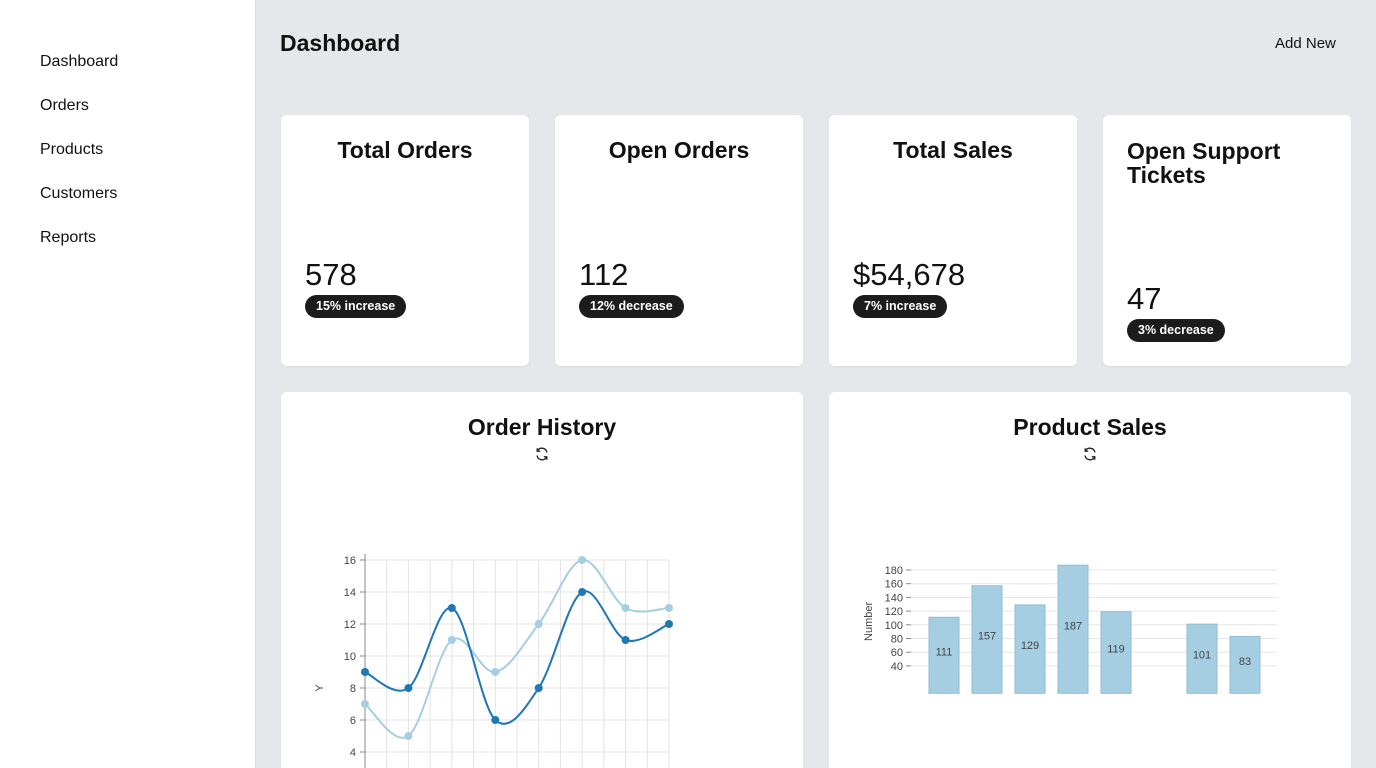  I want to click on sidebar-item-customers: Customers, so click(78, 194).